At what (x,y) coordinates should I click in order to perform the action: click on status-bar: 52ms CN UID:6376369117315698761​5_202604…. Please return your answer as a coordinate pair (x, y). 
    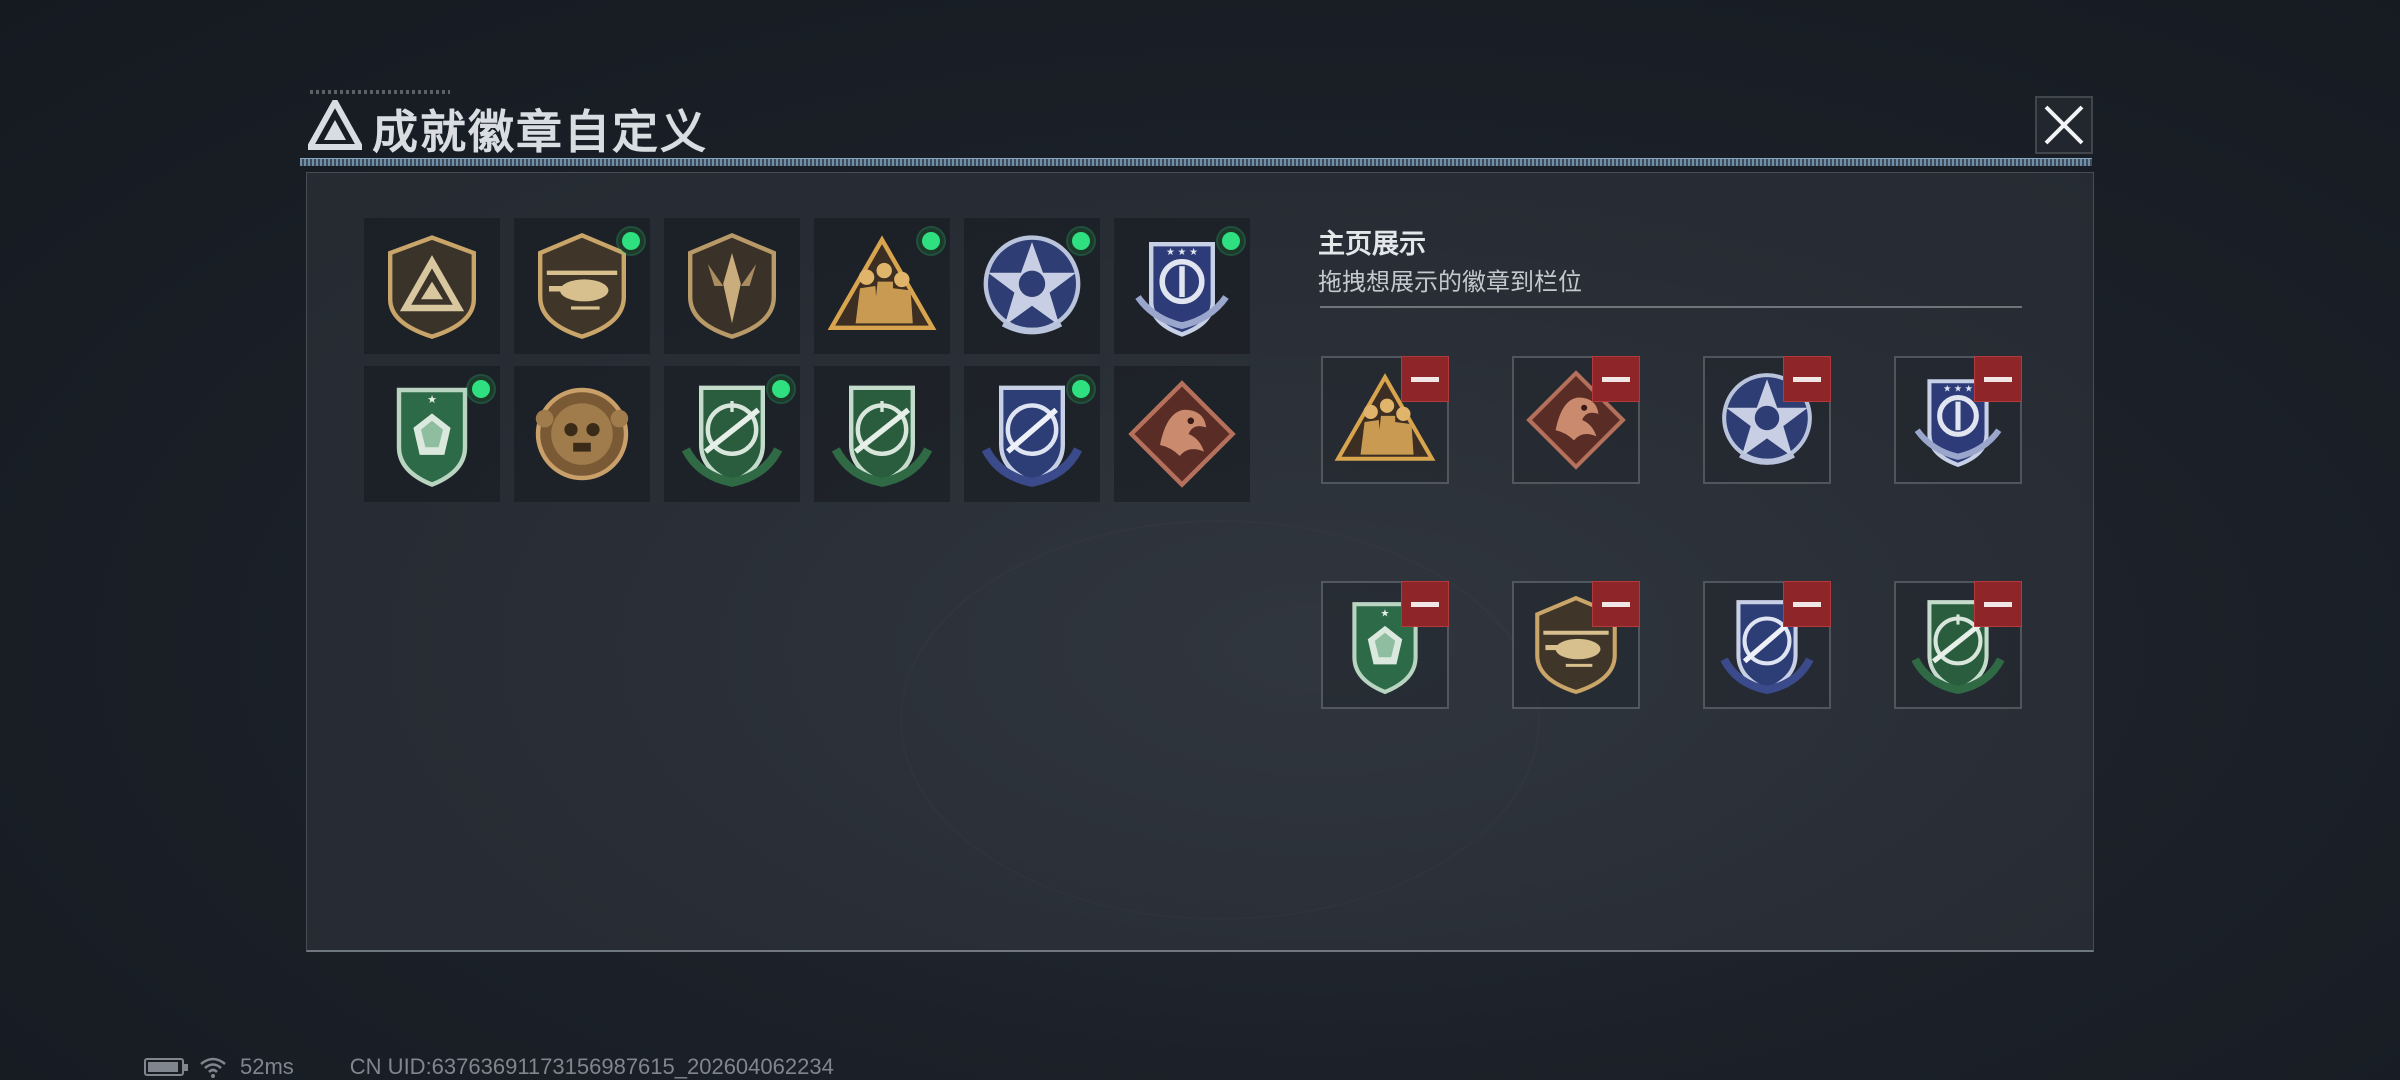
    Looking at the image, I should click on (489, 1067).